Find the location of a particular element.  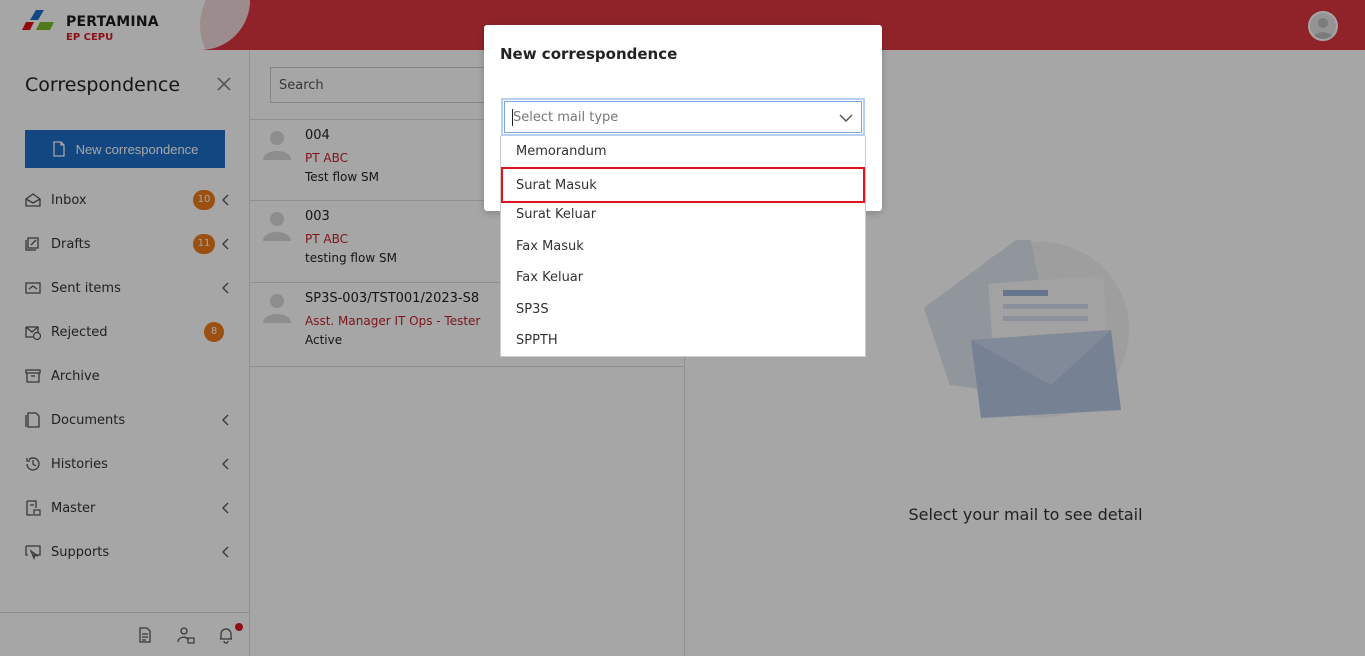

option-memorandum: Memorandum is located at coordinates (683, 151).